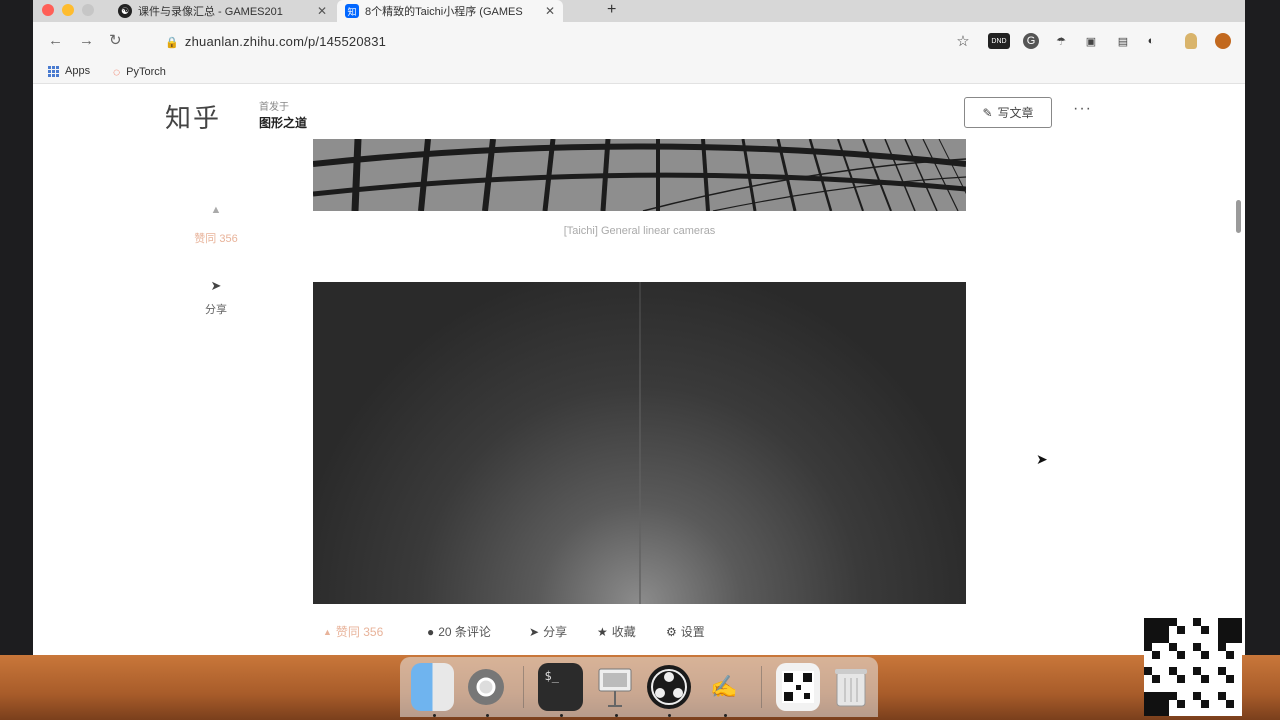  I want to click on bookmark-label: Apps, so click(78, 71).